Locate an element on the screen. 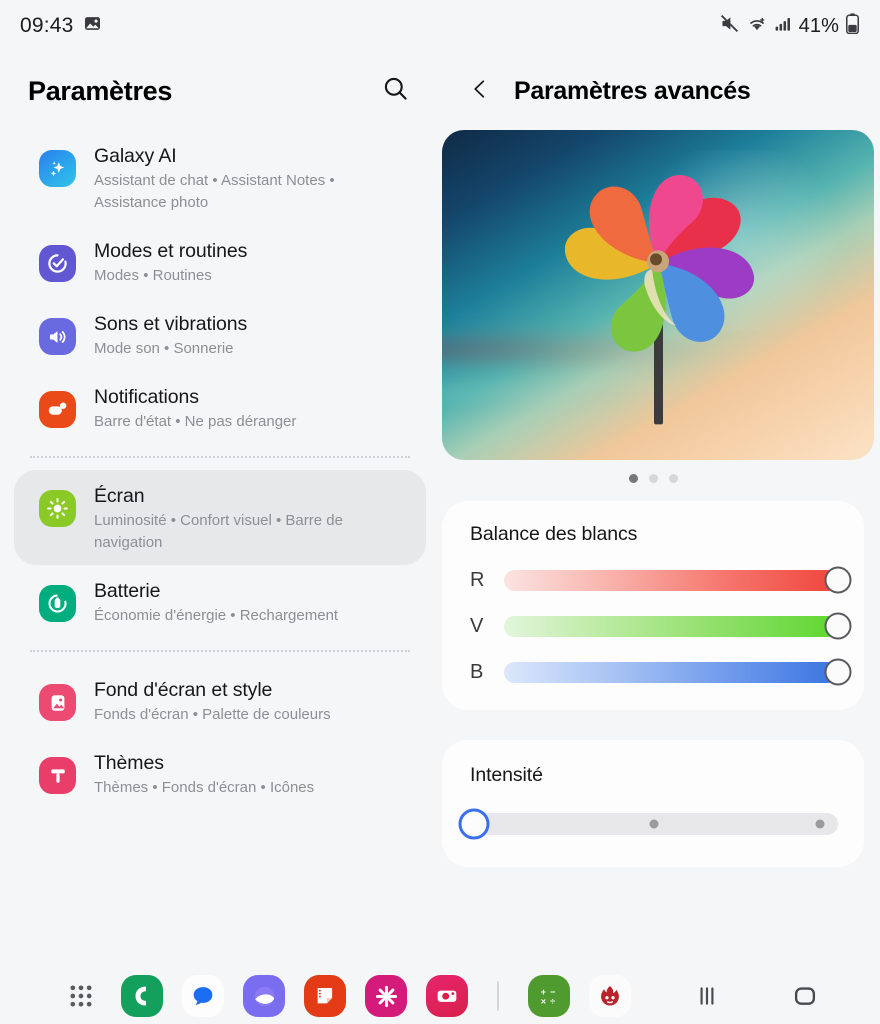  slider-gradient-b is located at coordinates (671, 672).